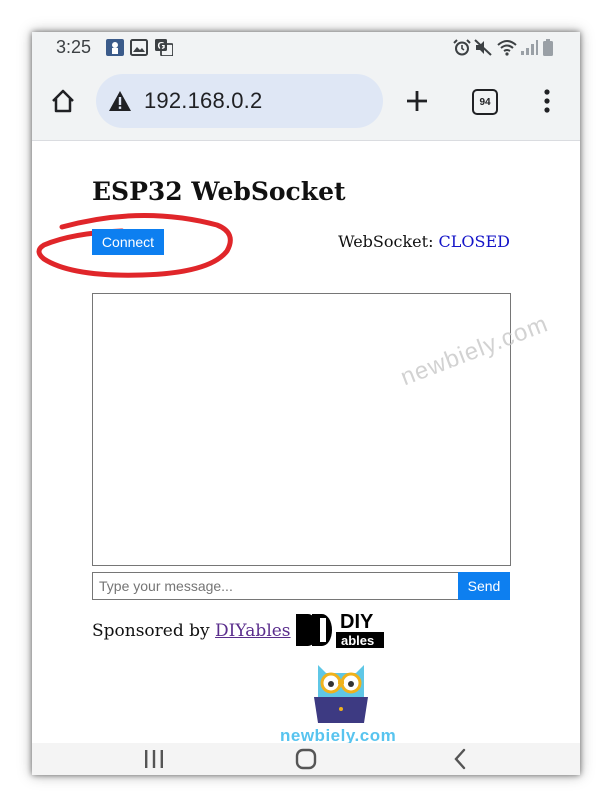 This screenshot has width=612, height=807. I want to click on wifi-icon, so click(507, 47).